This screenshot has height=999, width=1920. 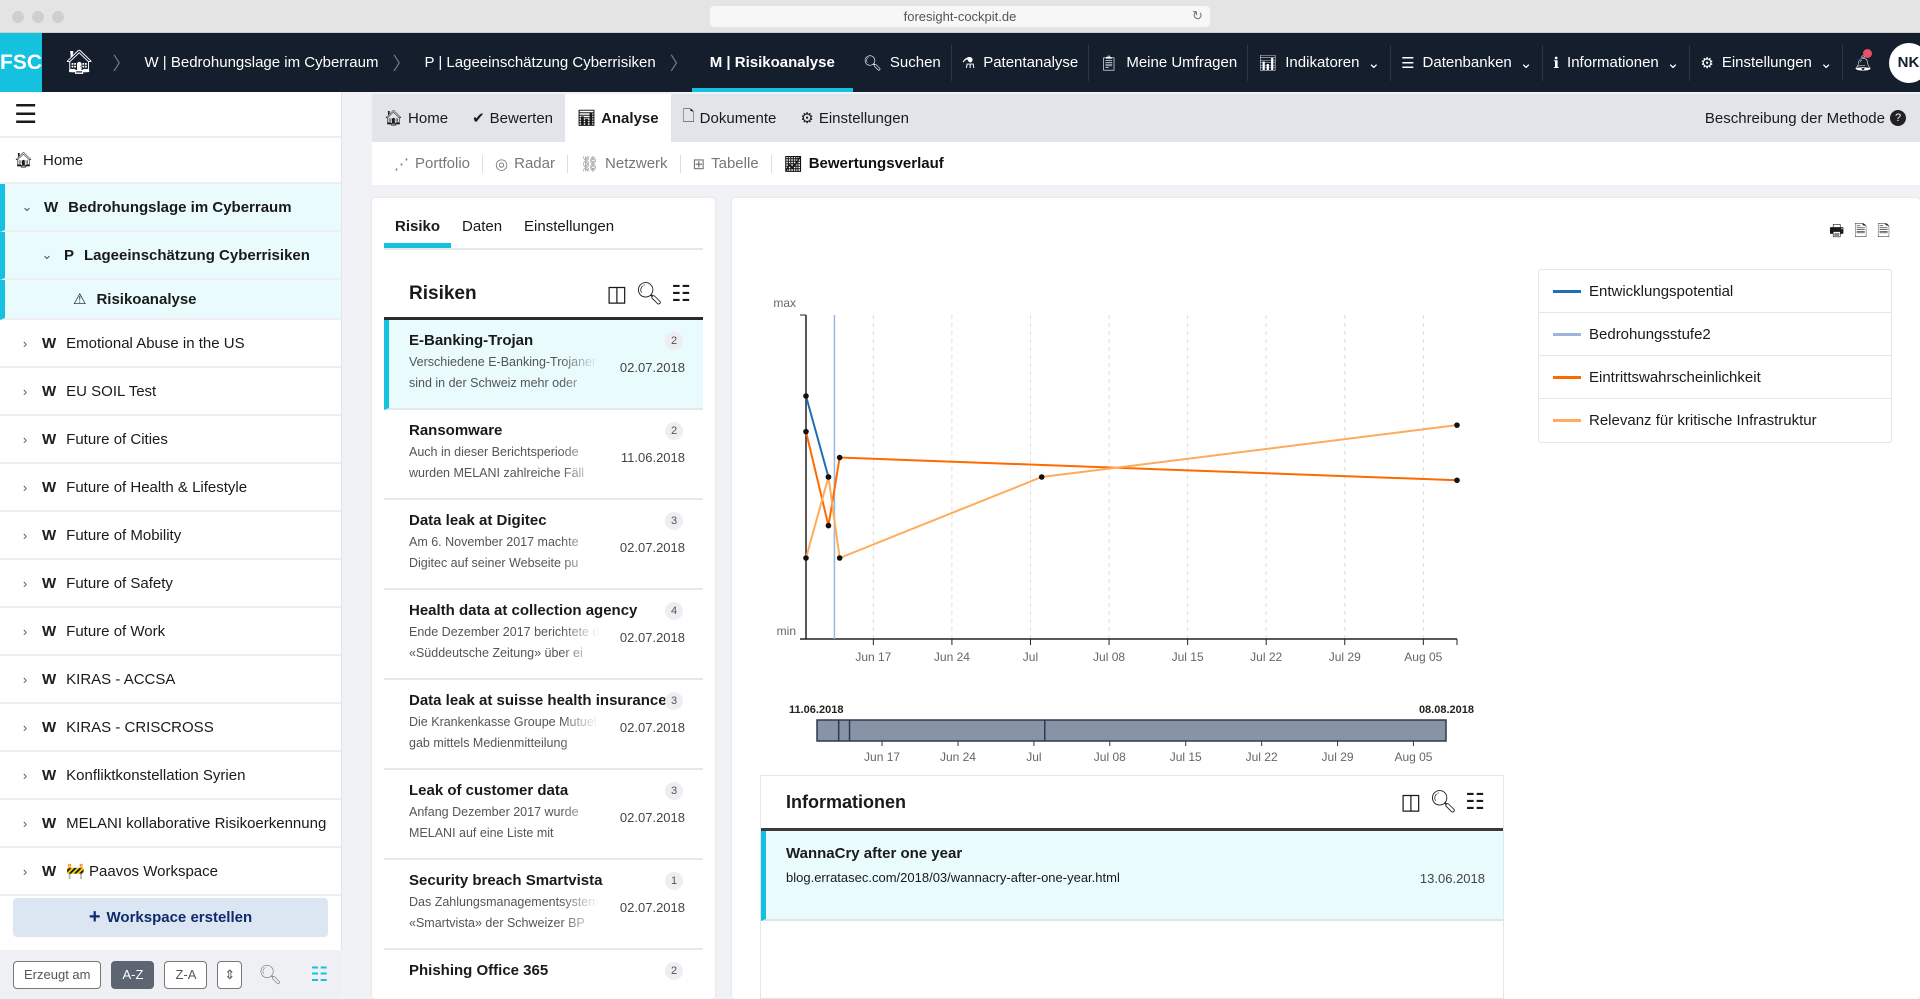 I want to click on tab-analyse: 📊︎ Analyse, so click(x=618, y=118).